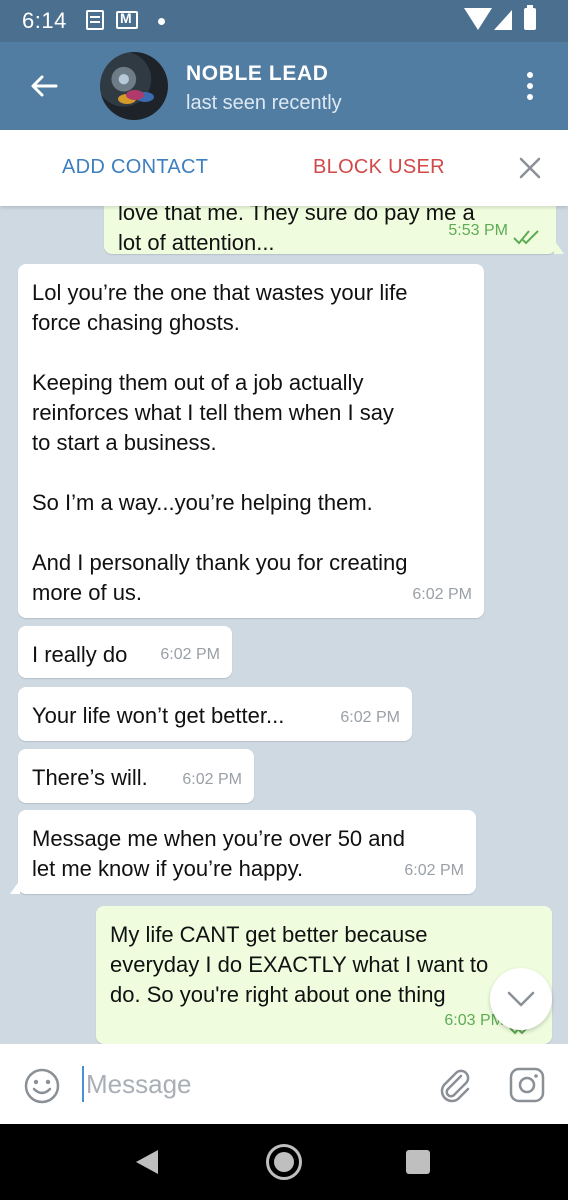 The height and width of the screenshot is (1200, 568). Describe the element at coordinates (478, 19) in the screenshot. I see `wifi-icon` at that location.